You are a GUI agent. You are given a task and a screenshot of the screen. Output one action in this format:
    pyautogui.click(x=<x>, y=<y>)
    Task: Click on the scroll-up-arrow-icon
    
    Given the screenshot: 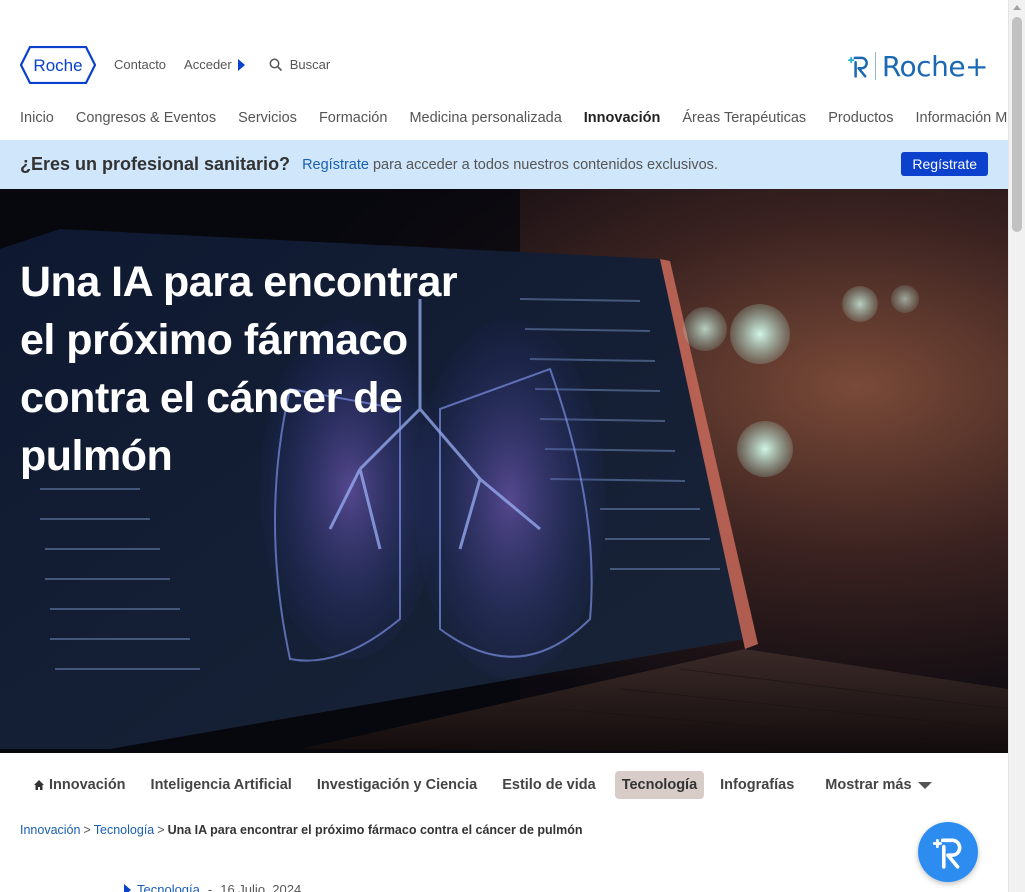 What is the action you would take?
    pyautogui.click(x=1017, y=7)
    